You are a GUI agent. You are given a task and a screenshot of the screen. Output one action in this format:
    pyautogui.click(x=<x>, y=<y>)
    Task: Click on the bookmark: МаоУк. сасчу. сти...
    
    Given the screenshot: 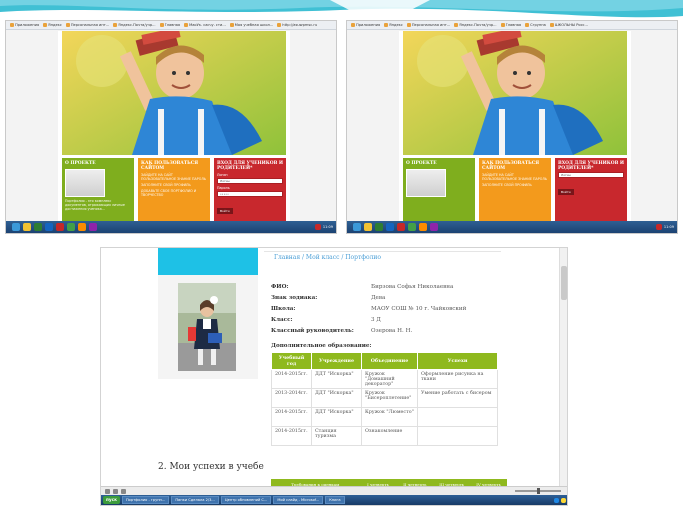 What is the action you would take?
    pyautogui.click(x=205, y=25)
    